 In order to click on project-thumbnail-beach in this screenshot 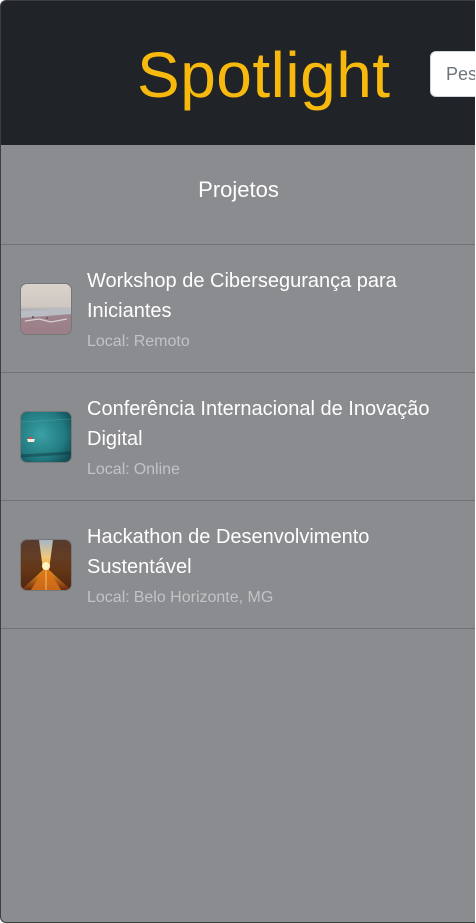, I will do `click(46, 309)`.